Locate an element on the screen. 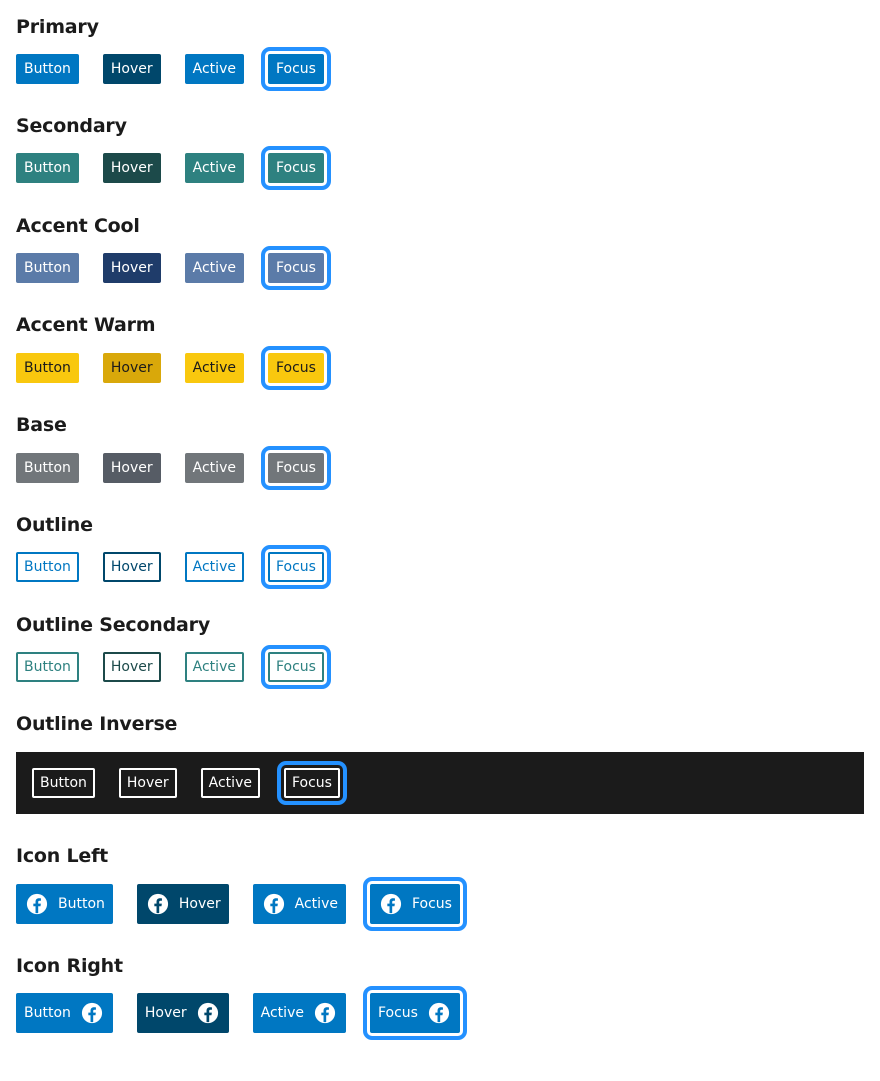  outline-secondary-focus-button: Focus is located at coordinates (295, 667).